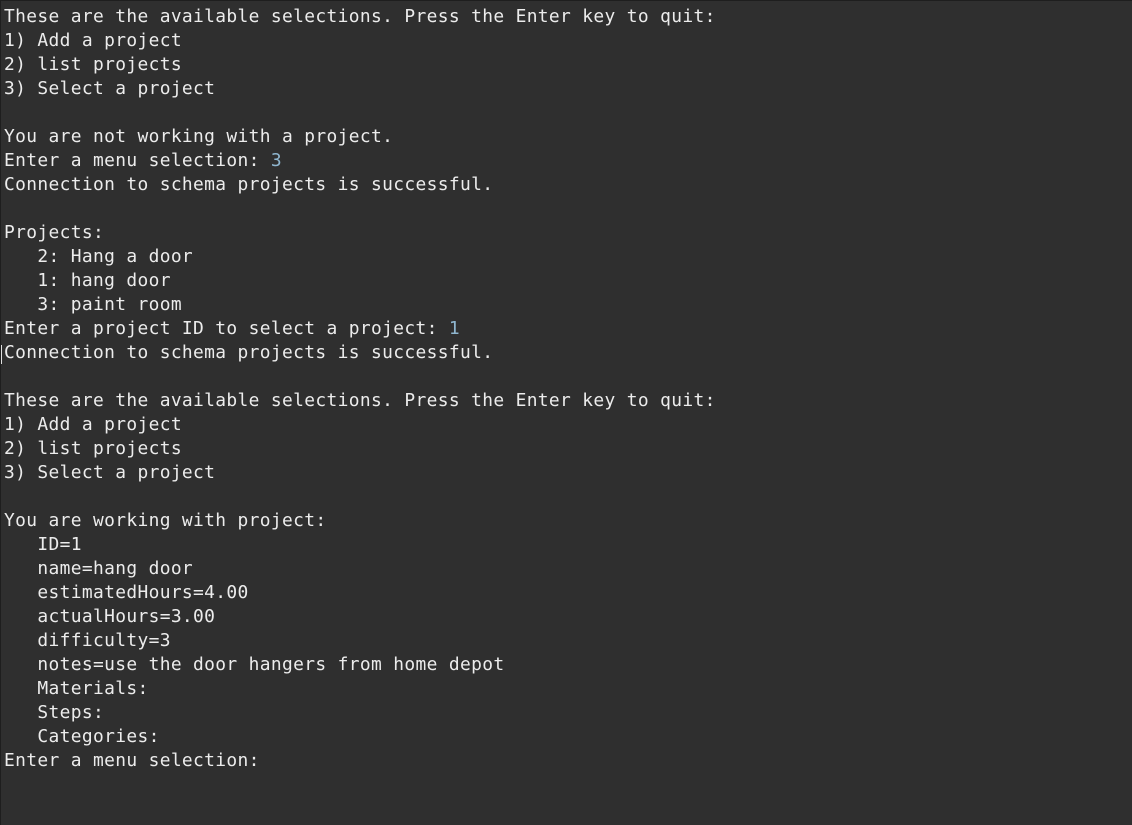 The width and height of the screenshot is (1132, 825). I want to click on line-text: Categories:, so click(82, 736).